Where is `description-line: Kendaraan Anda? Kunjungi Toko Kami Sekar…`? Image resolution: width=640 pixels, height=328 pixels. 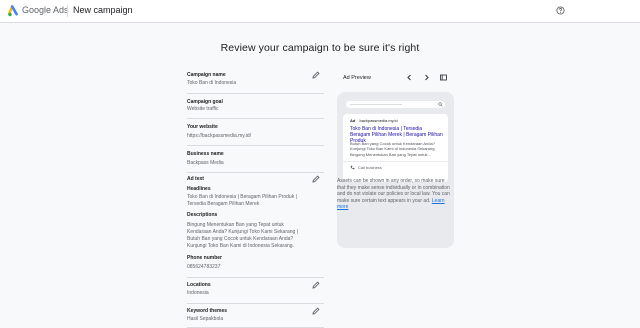
description-line: Kendaraan Anda? Kunjungi Toko Kami Sekar… is located at coordinates (243, 232).